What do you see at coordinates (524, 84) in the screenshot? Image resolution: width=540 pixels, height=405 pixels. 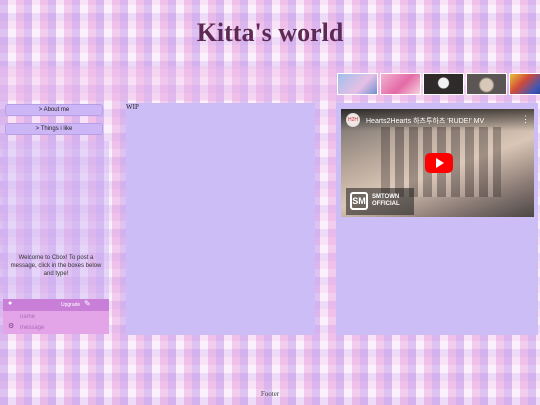 I see `colorful-art-thumb-icon` at bounding box center [524, 84].